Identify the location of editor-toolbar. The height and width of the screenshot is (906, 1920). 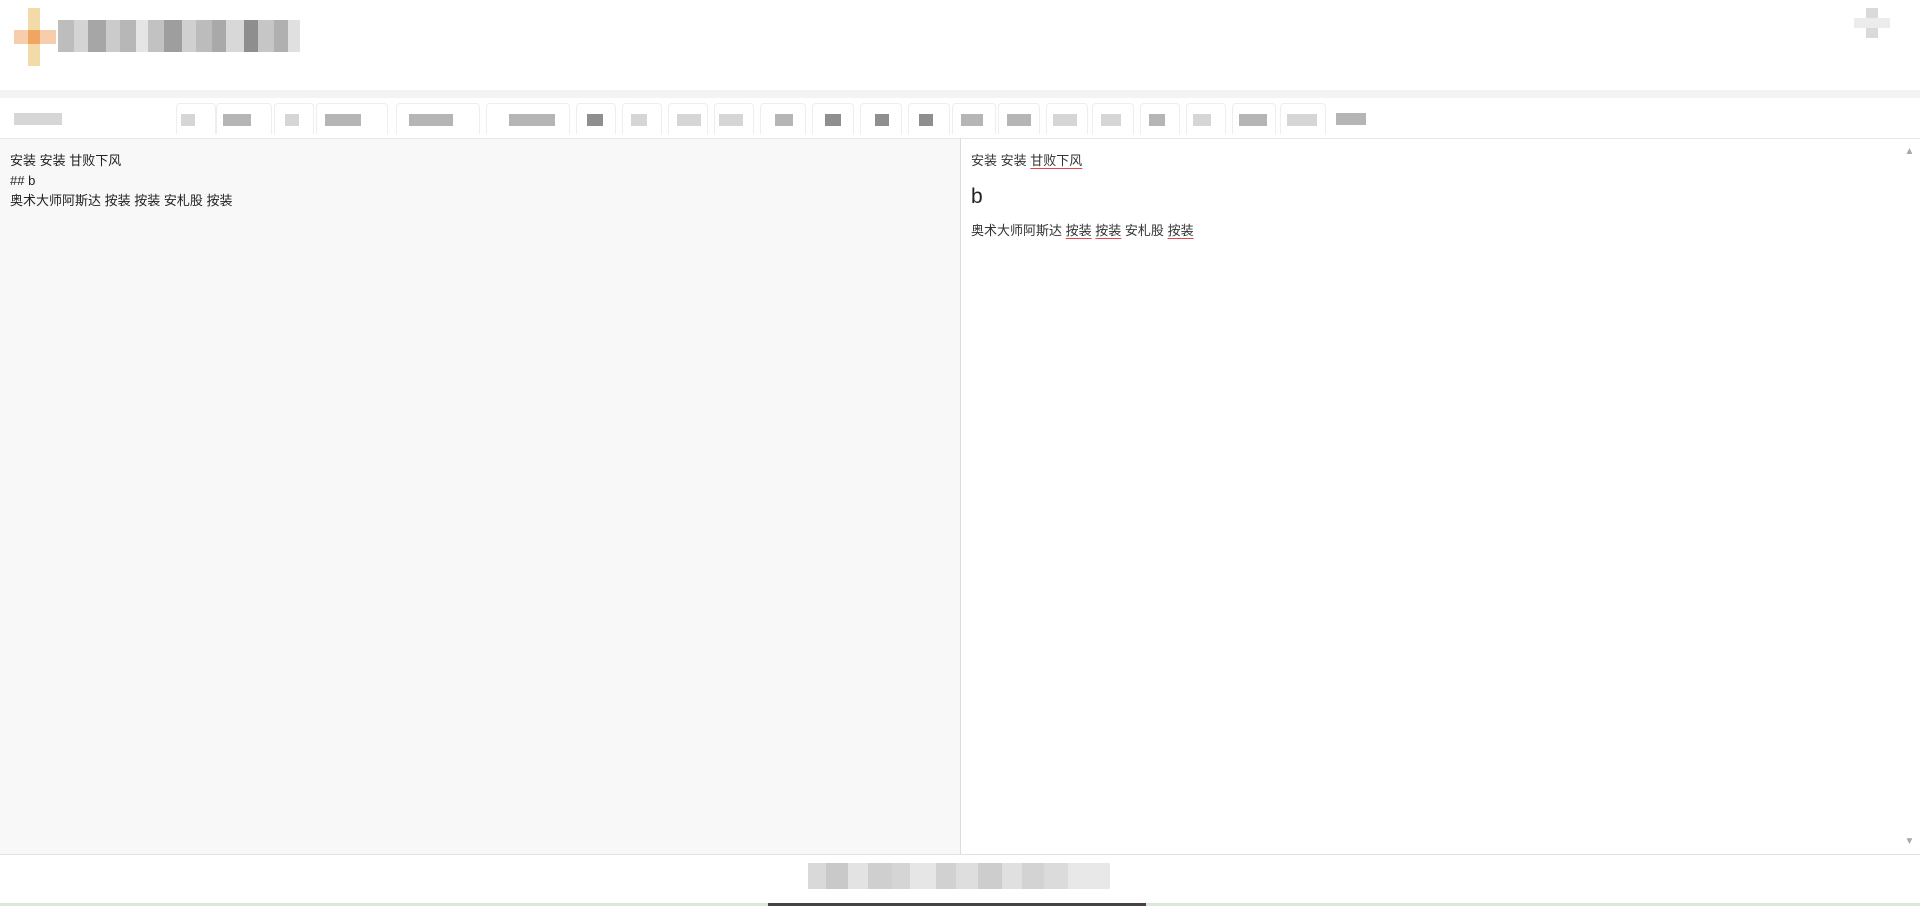
(960, 118).